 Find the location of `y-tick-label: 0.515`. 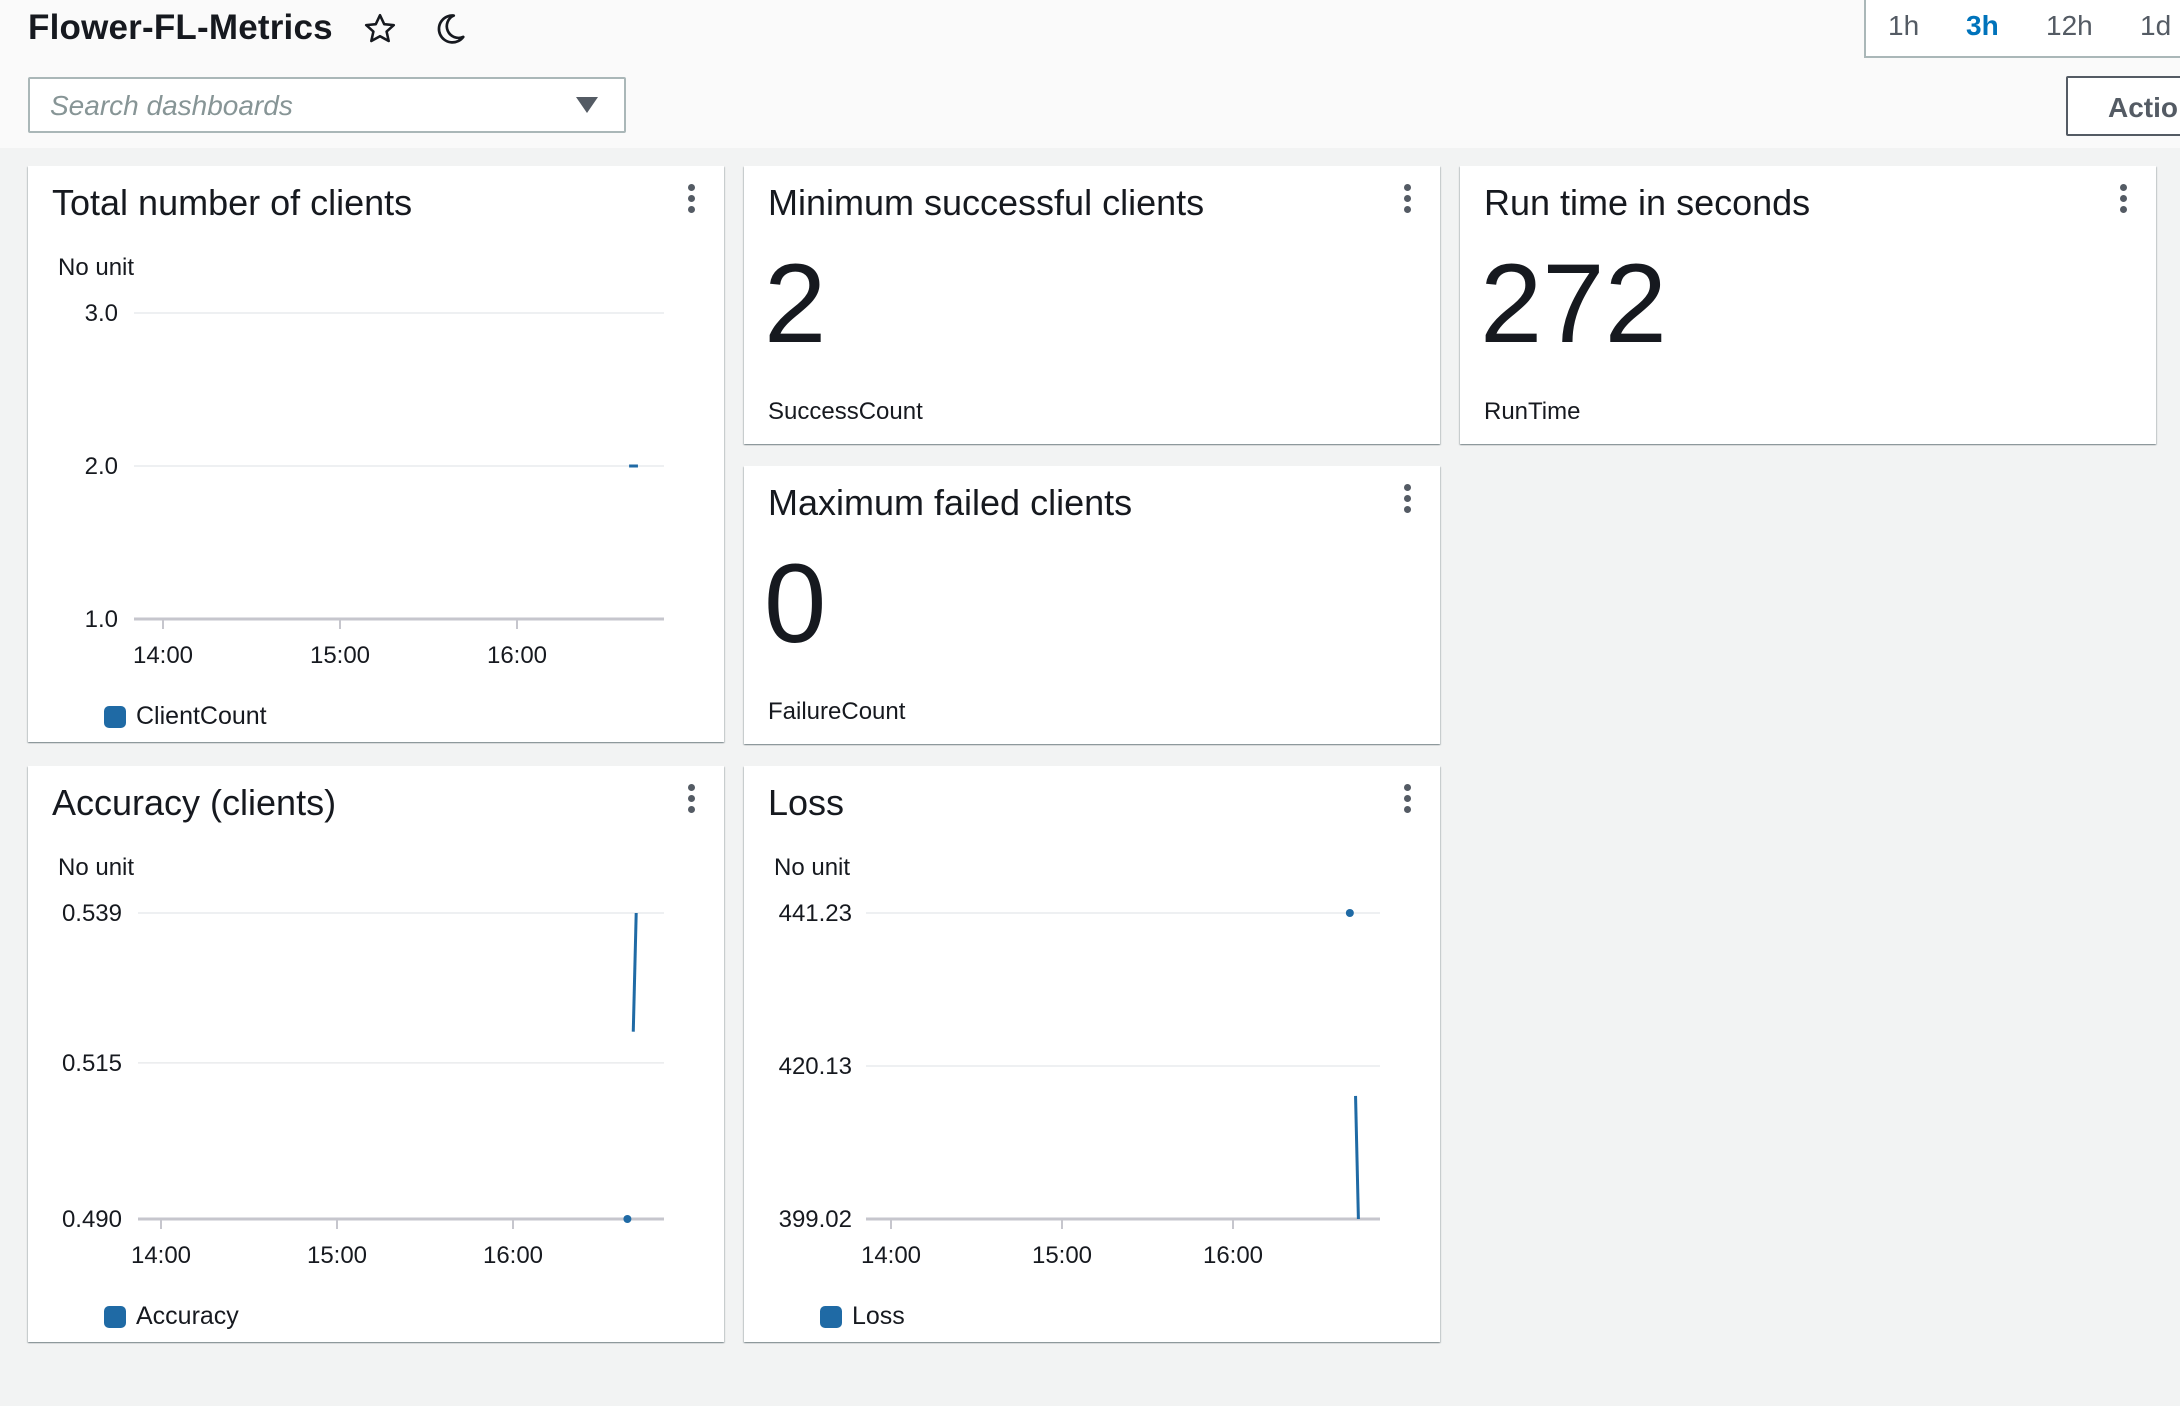

y-tick-label: 0.515 is located at coordinates (92, 1063).